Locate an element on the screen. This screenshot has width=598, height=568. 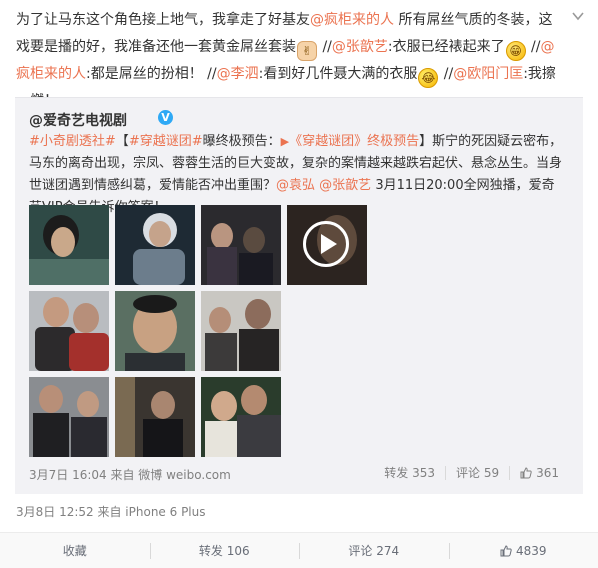
mention-link: @李泗 is located at coordinates (238, 74).